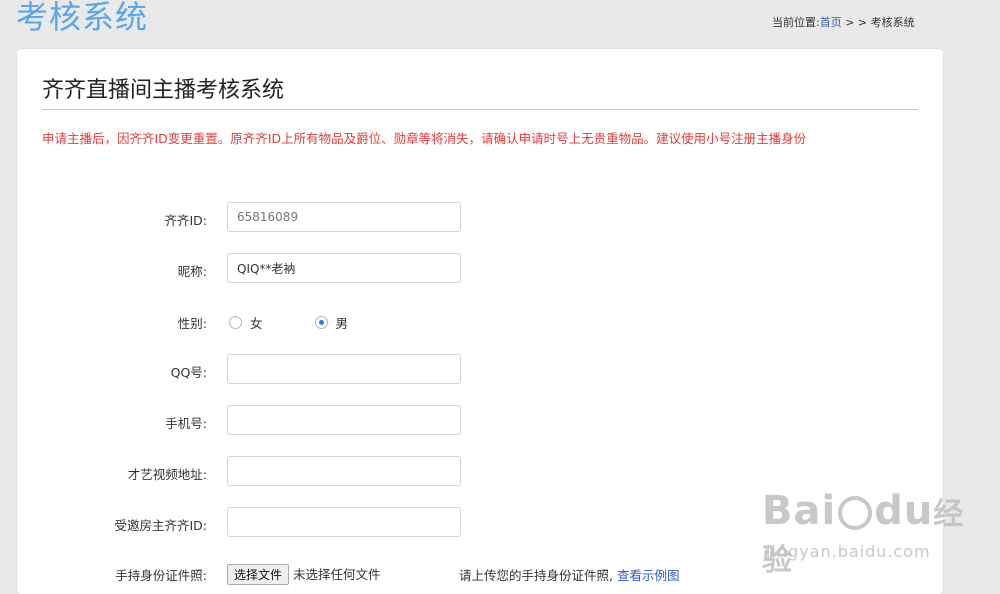 This screenshot has width=1000, height=594. I want to click on view-example-link: 查看示例图, so click(648, 575).